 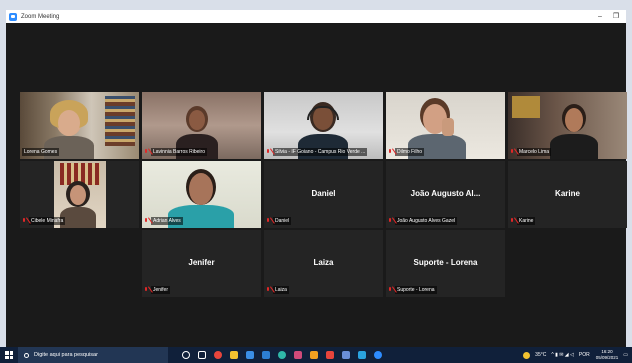 I want to click on participant-display-name: Laiza, so click(x=323, y=262).